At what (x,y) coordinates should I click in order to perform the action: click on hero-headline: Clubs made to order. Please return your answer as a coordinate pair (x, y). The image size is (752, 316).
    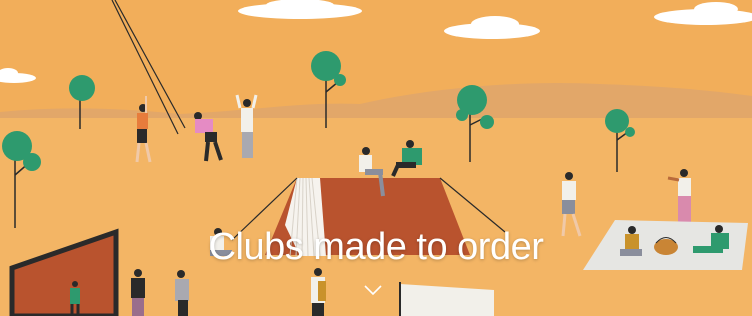
    Looking at the image, I should click on (376, 247).